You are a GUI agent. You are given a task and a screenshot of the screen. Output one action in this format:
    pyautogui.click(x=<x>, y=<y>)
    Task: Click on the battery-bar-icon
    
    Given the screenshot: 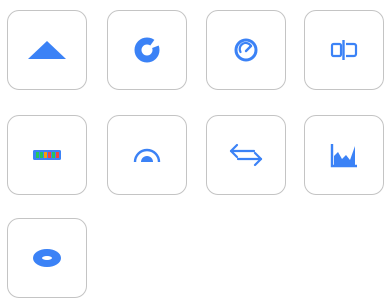 What is the action you would take?
    pyautogui.click(x=47, y=155)
    